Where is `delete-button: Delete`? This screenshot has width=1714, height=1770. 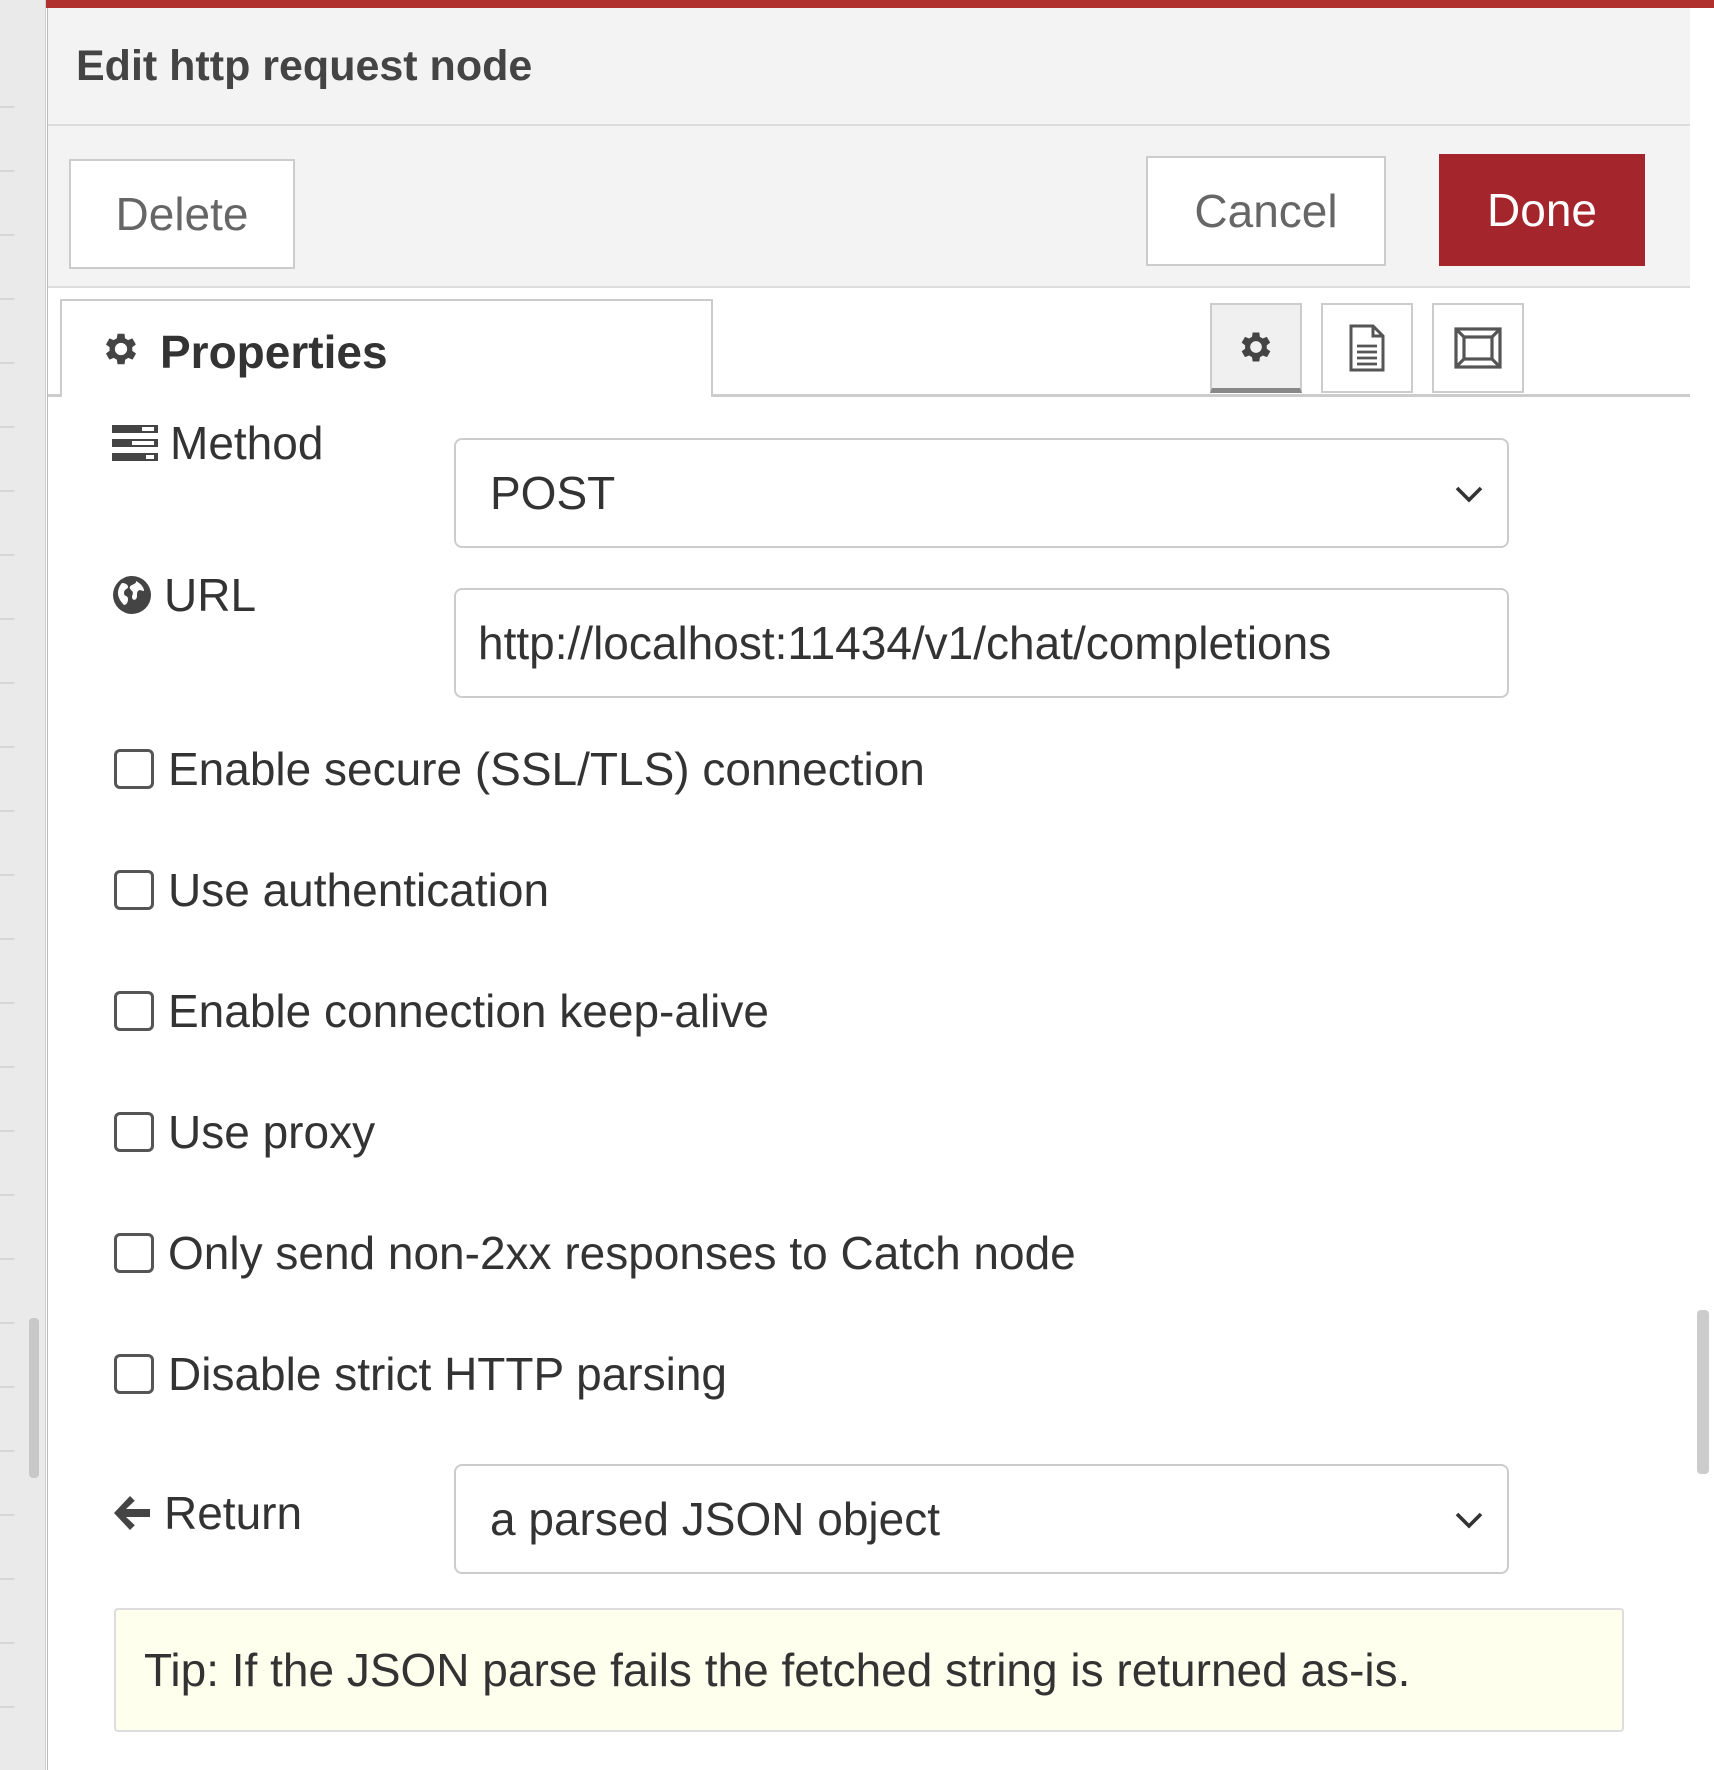
delete-button: Delete is located at coordinates (182, 214).